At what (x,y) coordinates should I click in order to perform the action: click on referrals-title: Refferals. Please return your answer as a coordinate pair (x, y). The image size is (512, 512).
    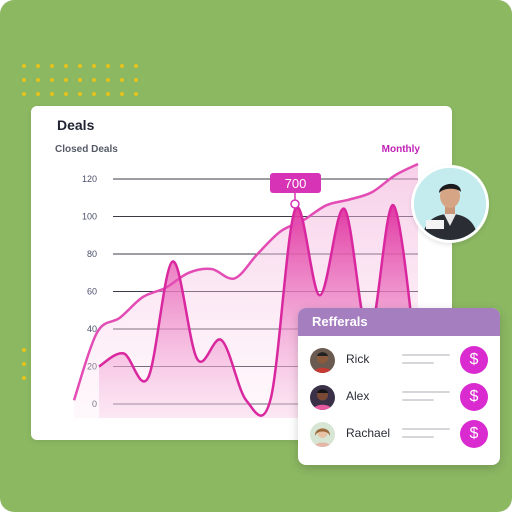
    Looking at the image, I should click on (399, 322).